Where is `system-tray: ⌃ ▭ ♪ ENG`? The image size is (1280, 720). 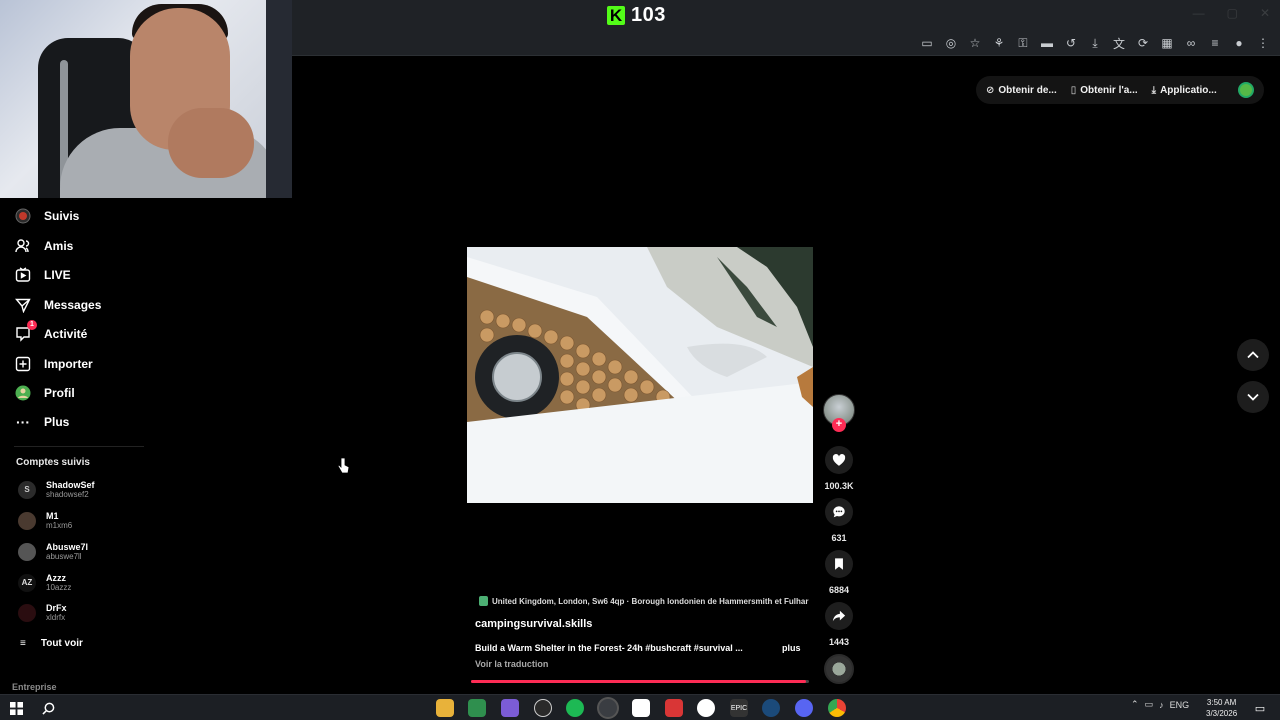 system-tray: ⌃ ▭ ♪ ENG is located at coordinates (1160, 704).